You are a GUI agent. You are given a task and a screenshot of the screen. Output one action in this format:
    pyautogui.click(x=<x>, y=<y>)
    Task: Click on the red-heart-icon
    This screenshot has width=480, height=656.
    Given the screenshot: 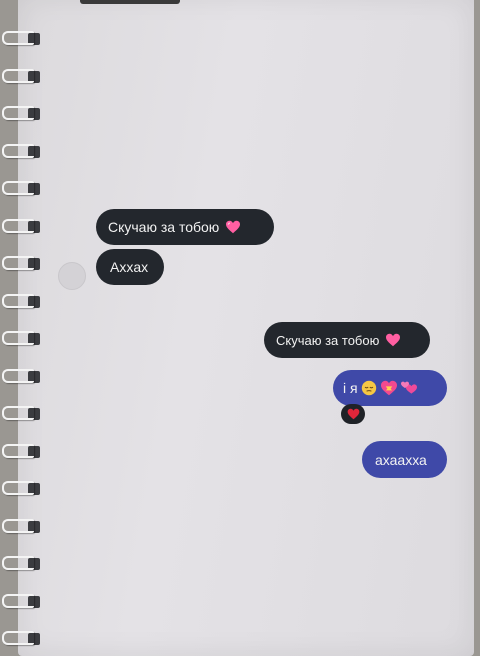 What is the action you would take?
    pyautogui.click(x=353, y=414)
    